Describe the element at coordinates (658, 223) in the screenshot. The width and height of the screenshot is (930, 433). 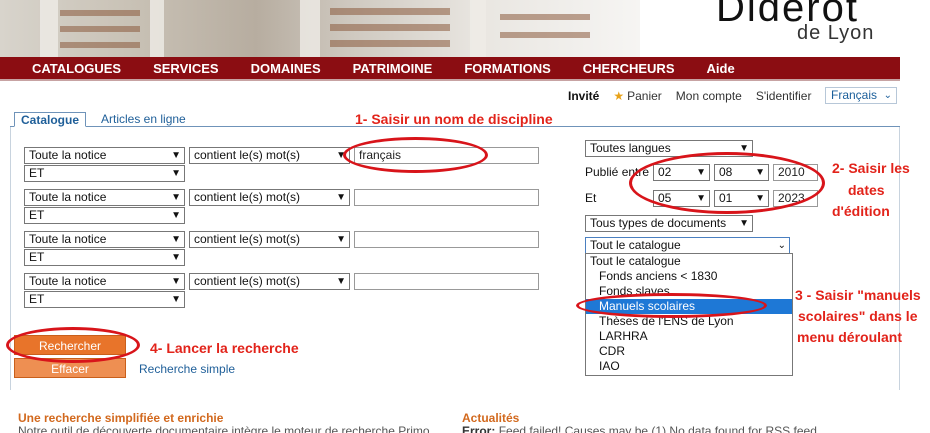
I see `doc-type-value: Tous types de documents` at that location.